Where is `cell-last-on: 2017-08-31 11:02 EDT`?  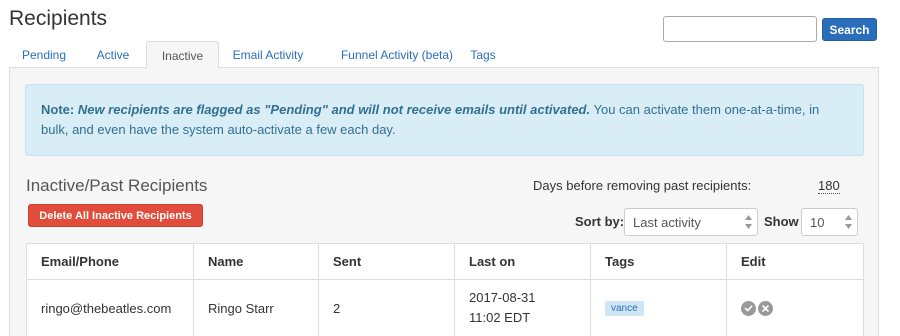 cell-last-on: 2017-08-31 11:02 EDT is located at coordinates (523, 308).